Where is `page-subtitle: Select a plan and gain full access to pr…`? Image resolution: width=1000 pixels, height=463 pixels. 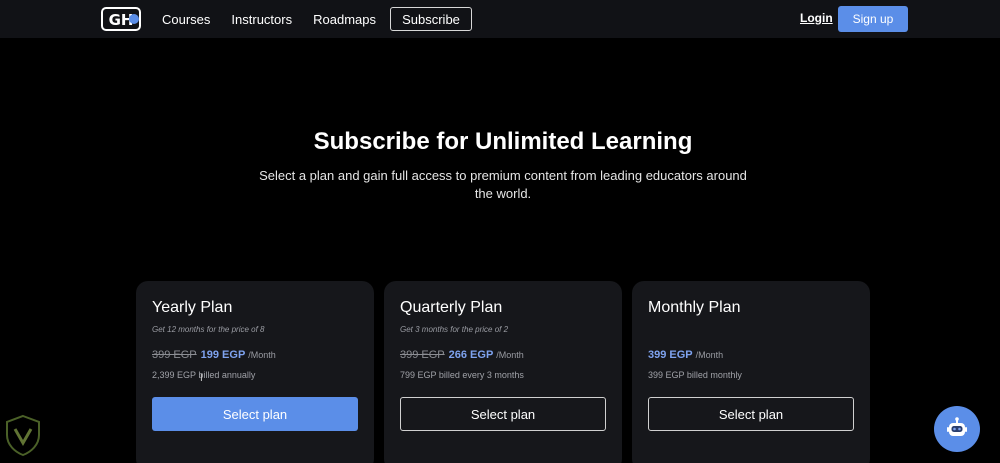 page-subtitle: Select a plan and gain full access to pr… is located at coordinates (503, 184).